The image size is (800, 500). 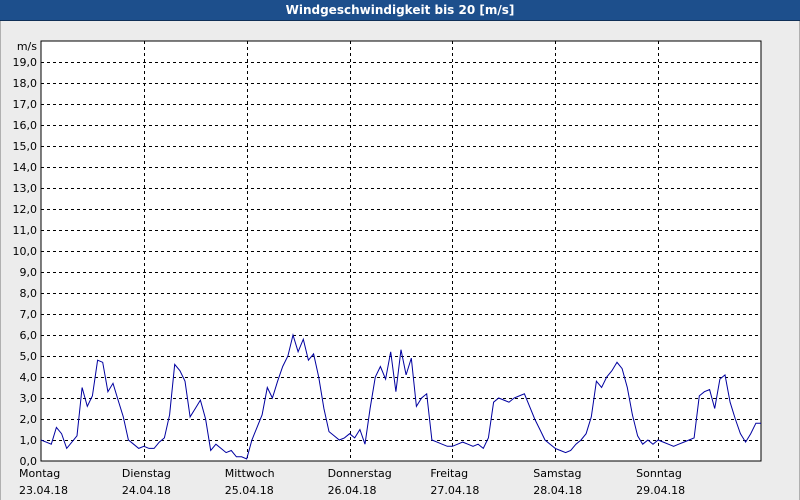 I want to click on x-tick-date-label: 27.04.18, so click(x=454, y=490).